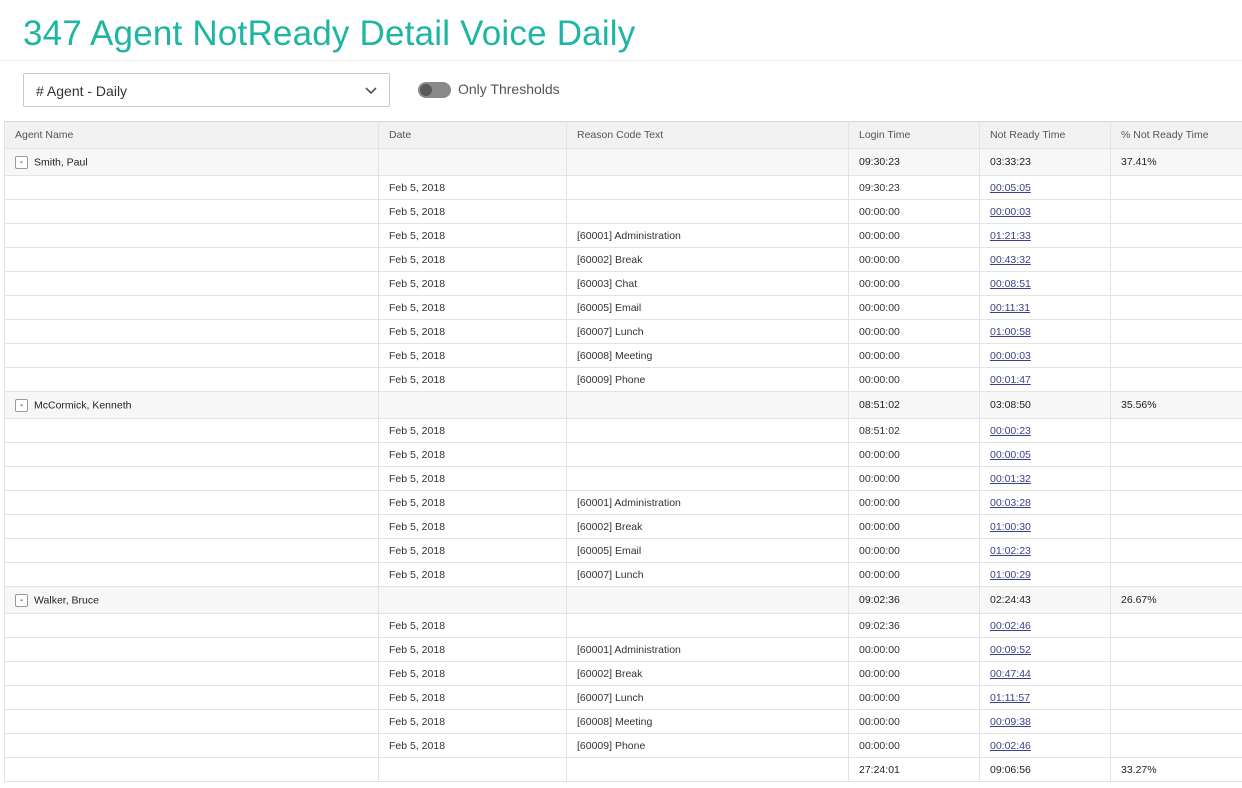  I want to click on reason-cell: [60009] Phone, so click(707, 379).